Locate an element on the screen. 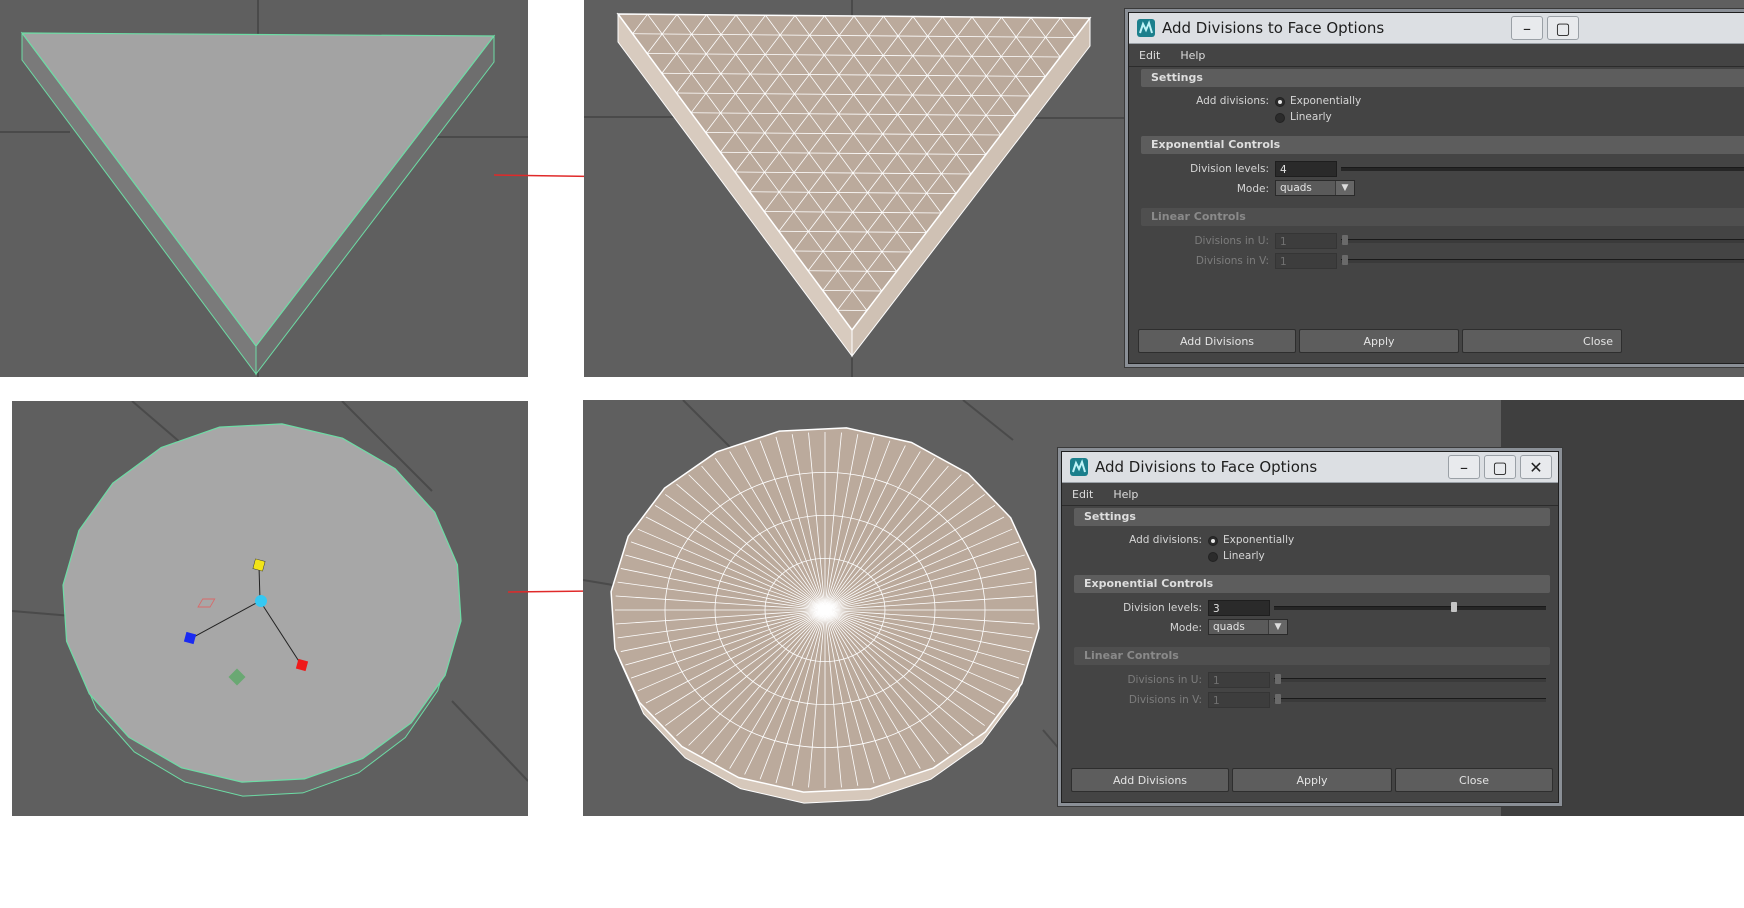  triangle-subdivided-mesh is located at coordinates (864, 188).